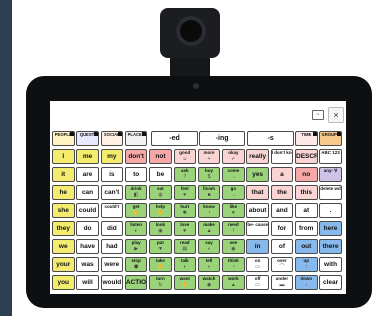  What do you see at coordinates (233, 174) in the screenshot?
I see `word-button-come: come →` at bounding box center [233, 174].